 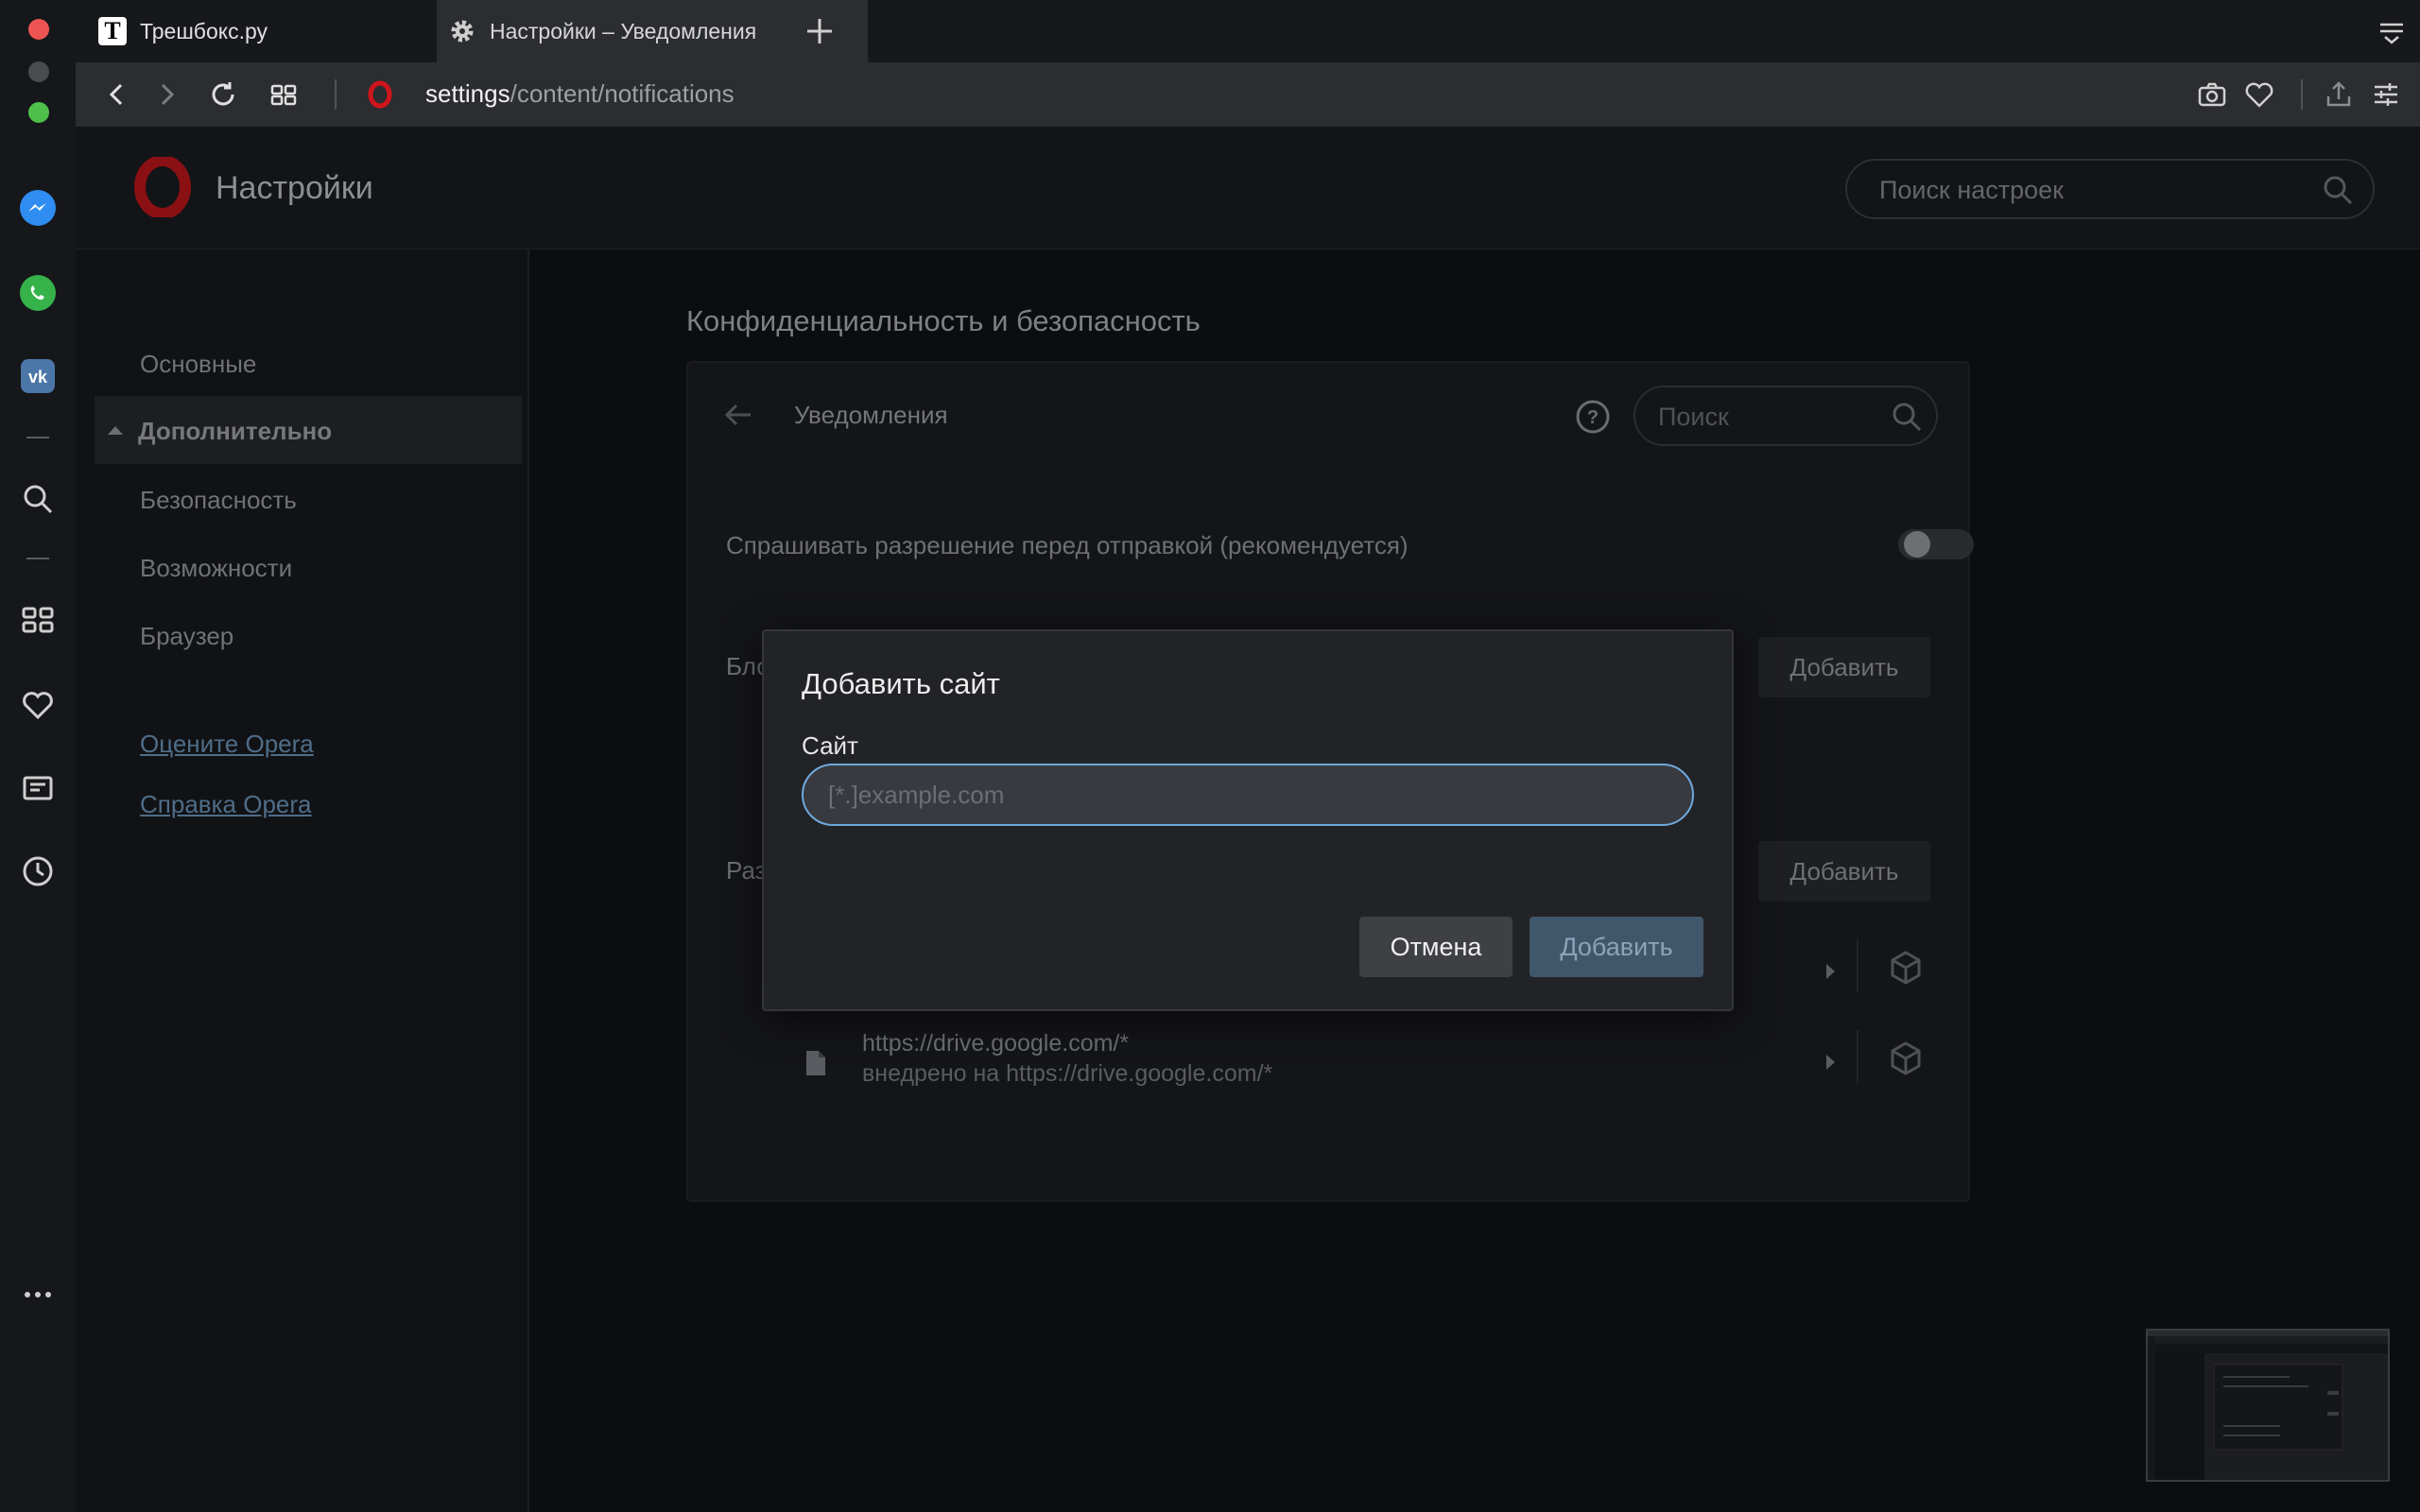 What do you see at coordinates (830, 745) in the screenshot?
I see `site-field-label: Сайт` at bounding box center [830, 745].